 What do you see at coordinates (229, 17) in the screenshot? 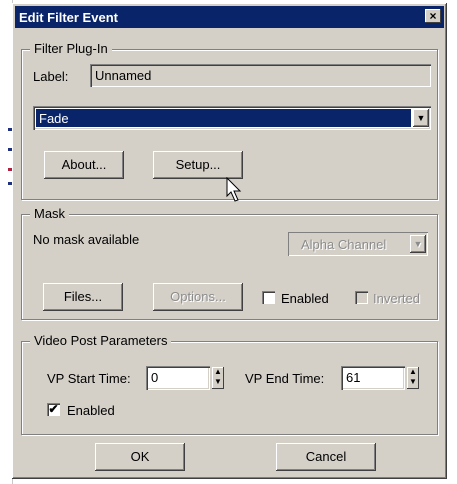
I see `title-bar: Edit Filter Event ×` at bounding box center [229, 17].